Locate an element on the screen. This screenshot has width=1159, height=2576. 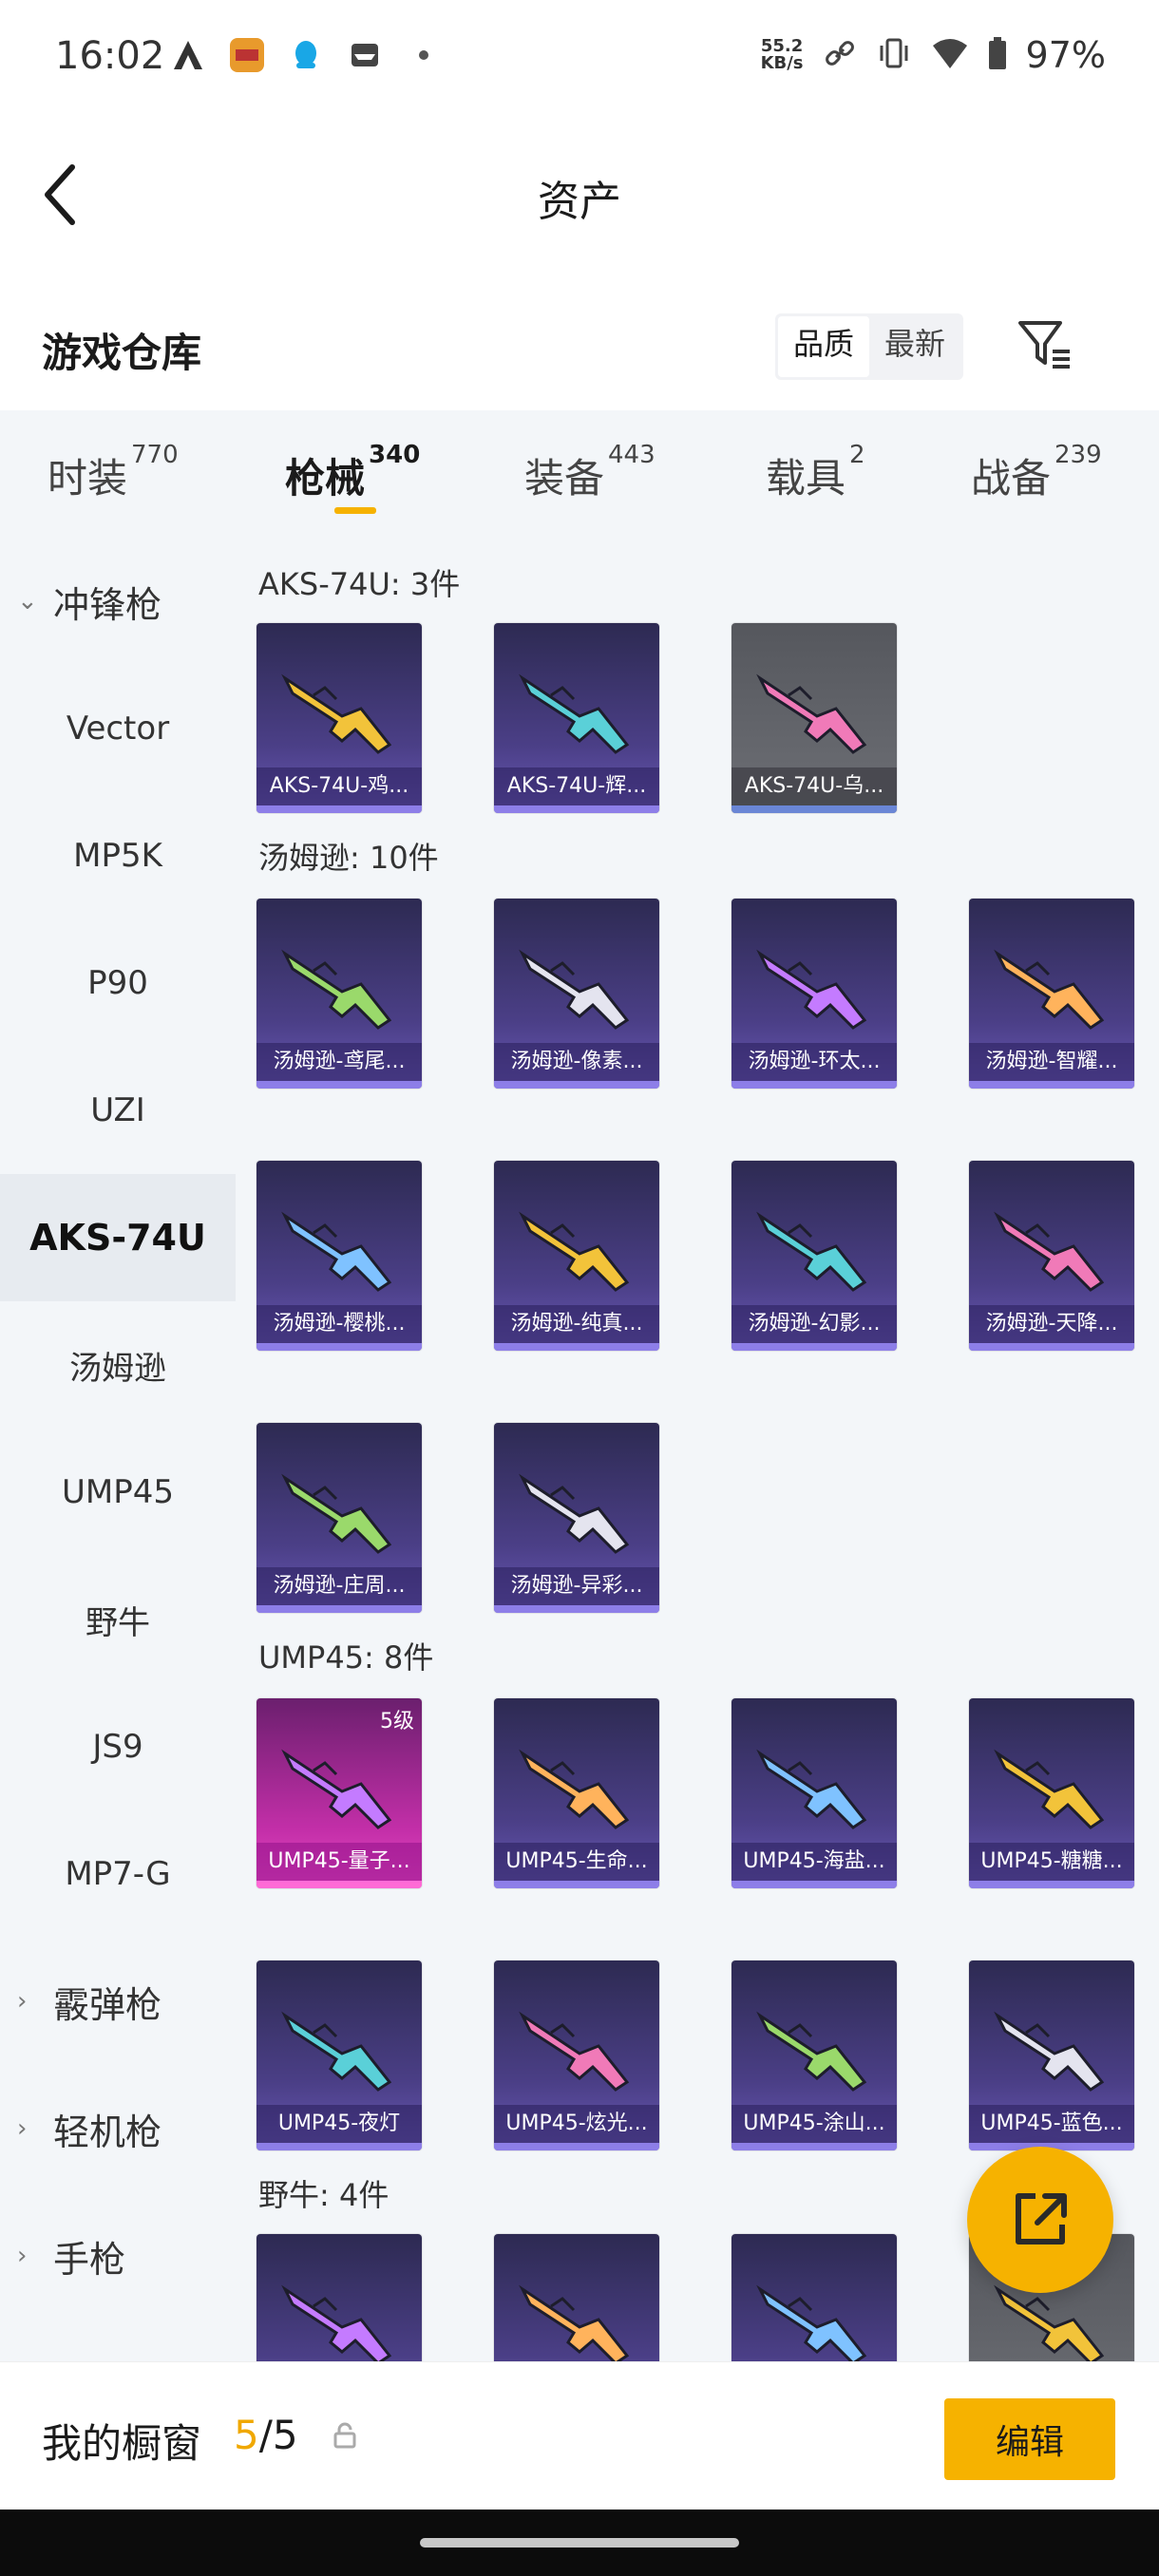
system-nav-bar is located at coordinates (579, 2543).